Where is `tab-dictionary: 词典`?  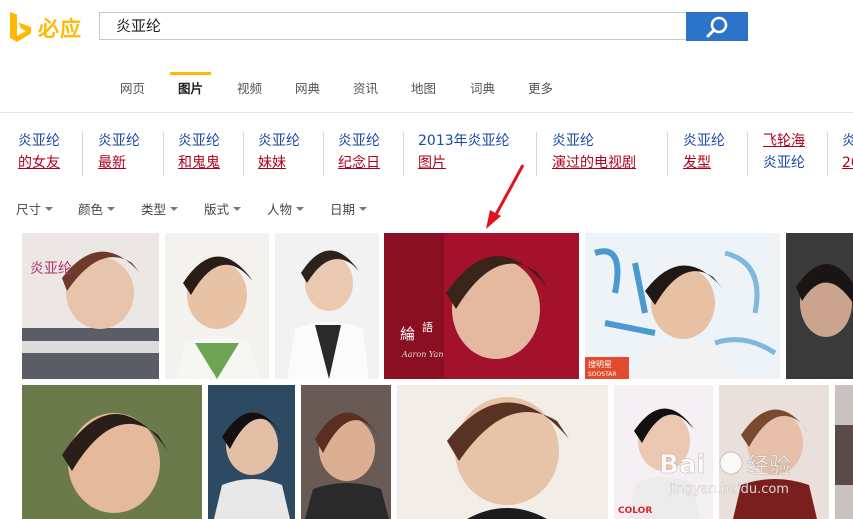 tab-dictionary: 词典 is located at coordinates (482, 93).